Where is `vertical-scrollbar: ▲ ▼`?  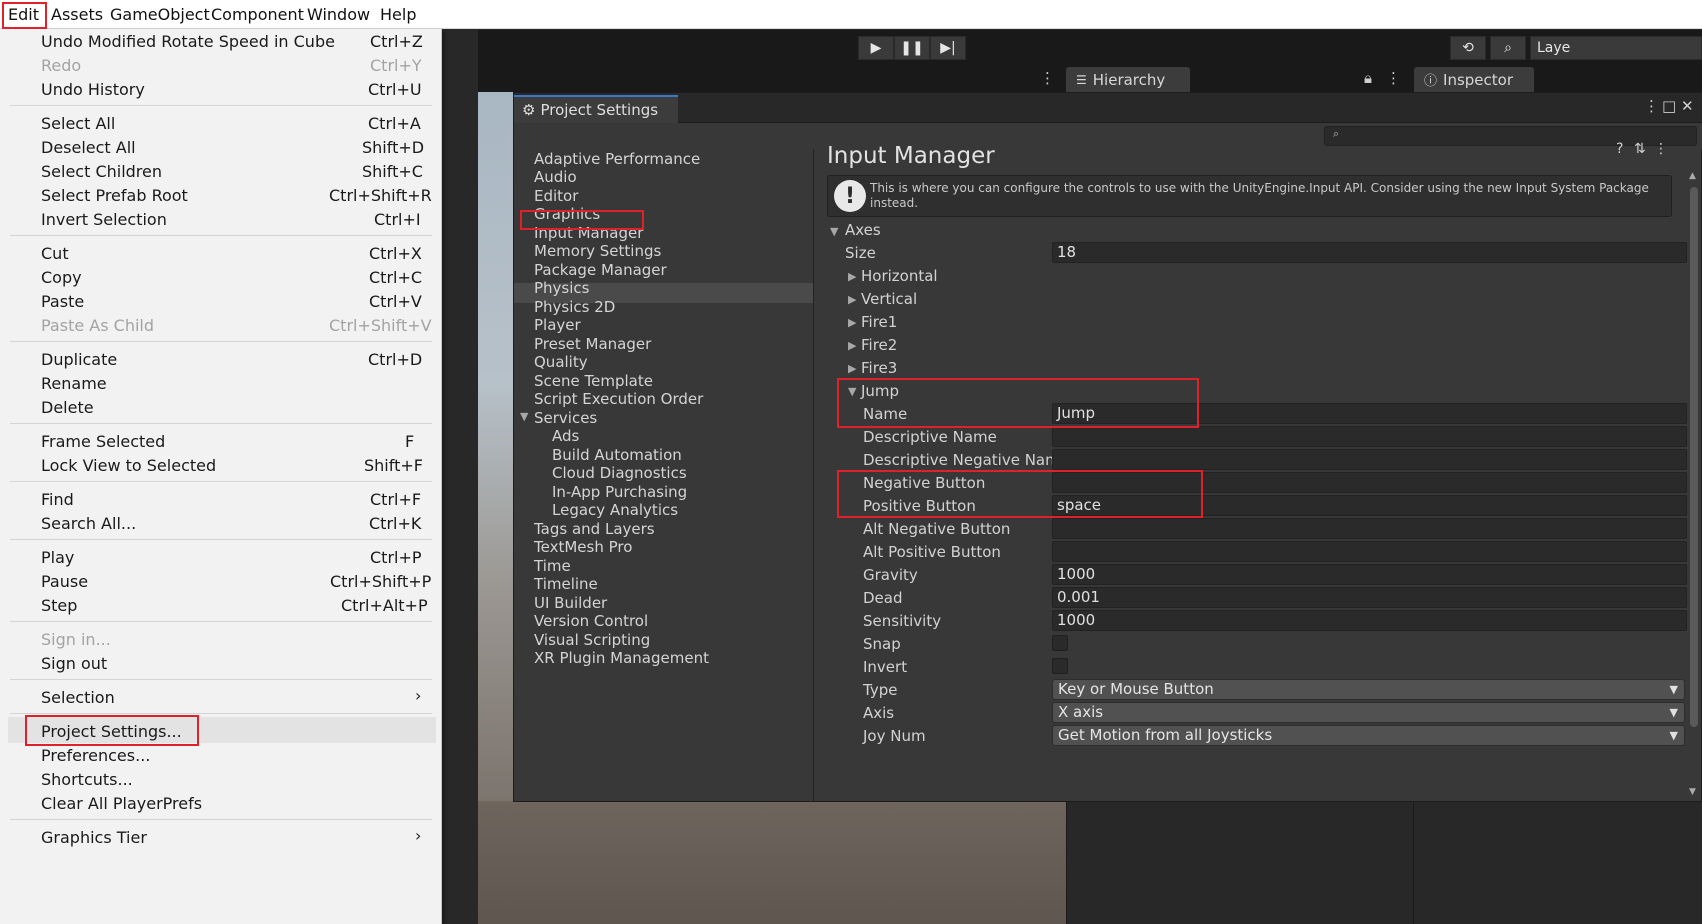
vertical-scrollbar: ▲ ▼ is located at coordinates (1694, 485).